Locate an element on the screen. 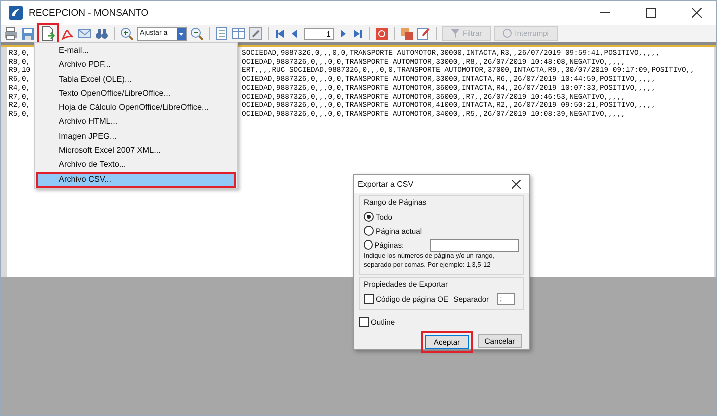 The height and width of the screenshot is (416, 717). dialog-title: Exportar a CSV is located at coordinates (386, 184).